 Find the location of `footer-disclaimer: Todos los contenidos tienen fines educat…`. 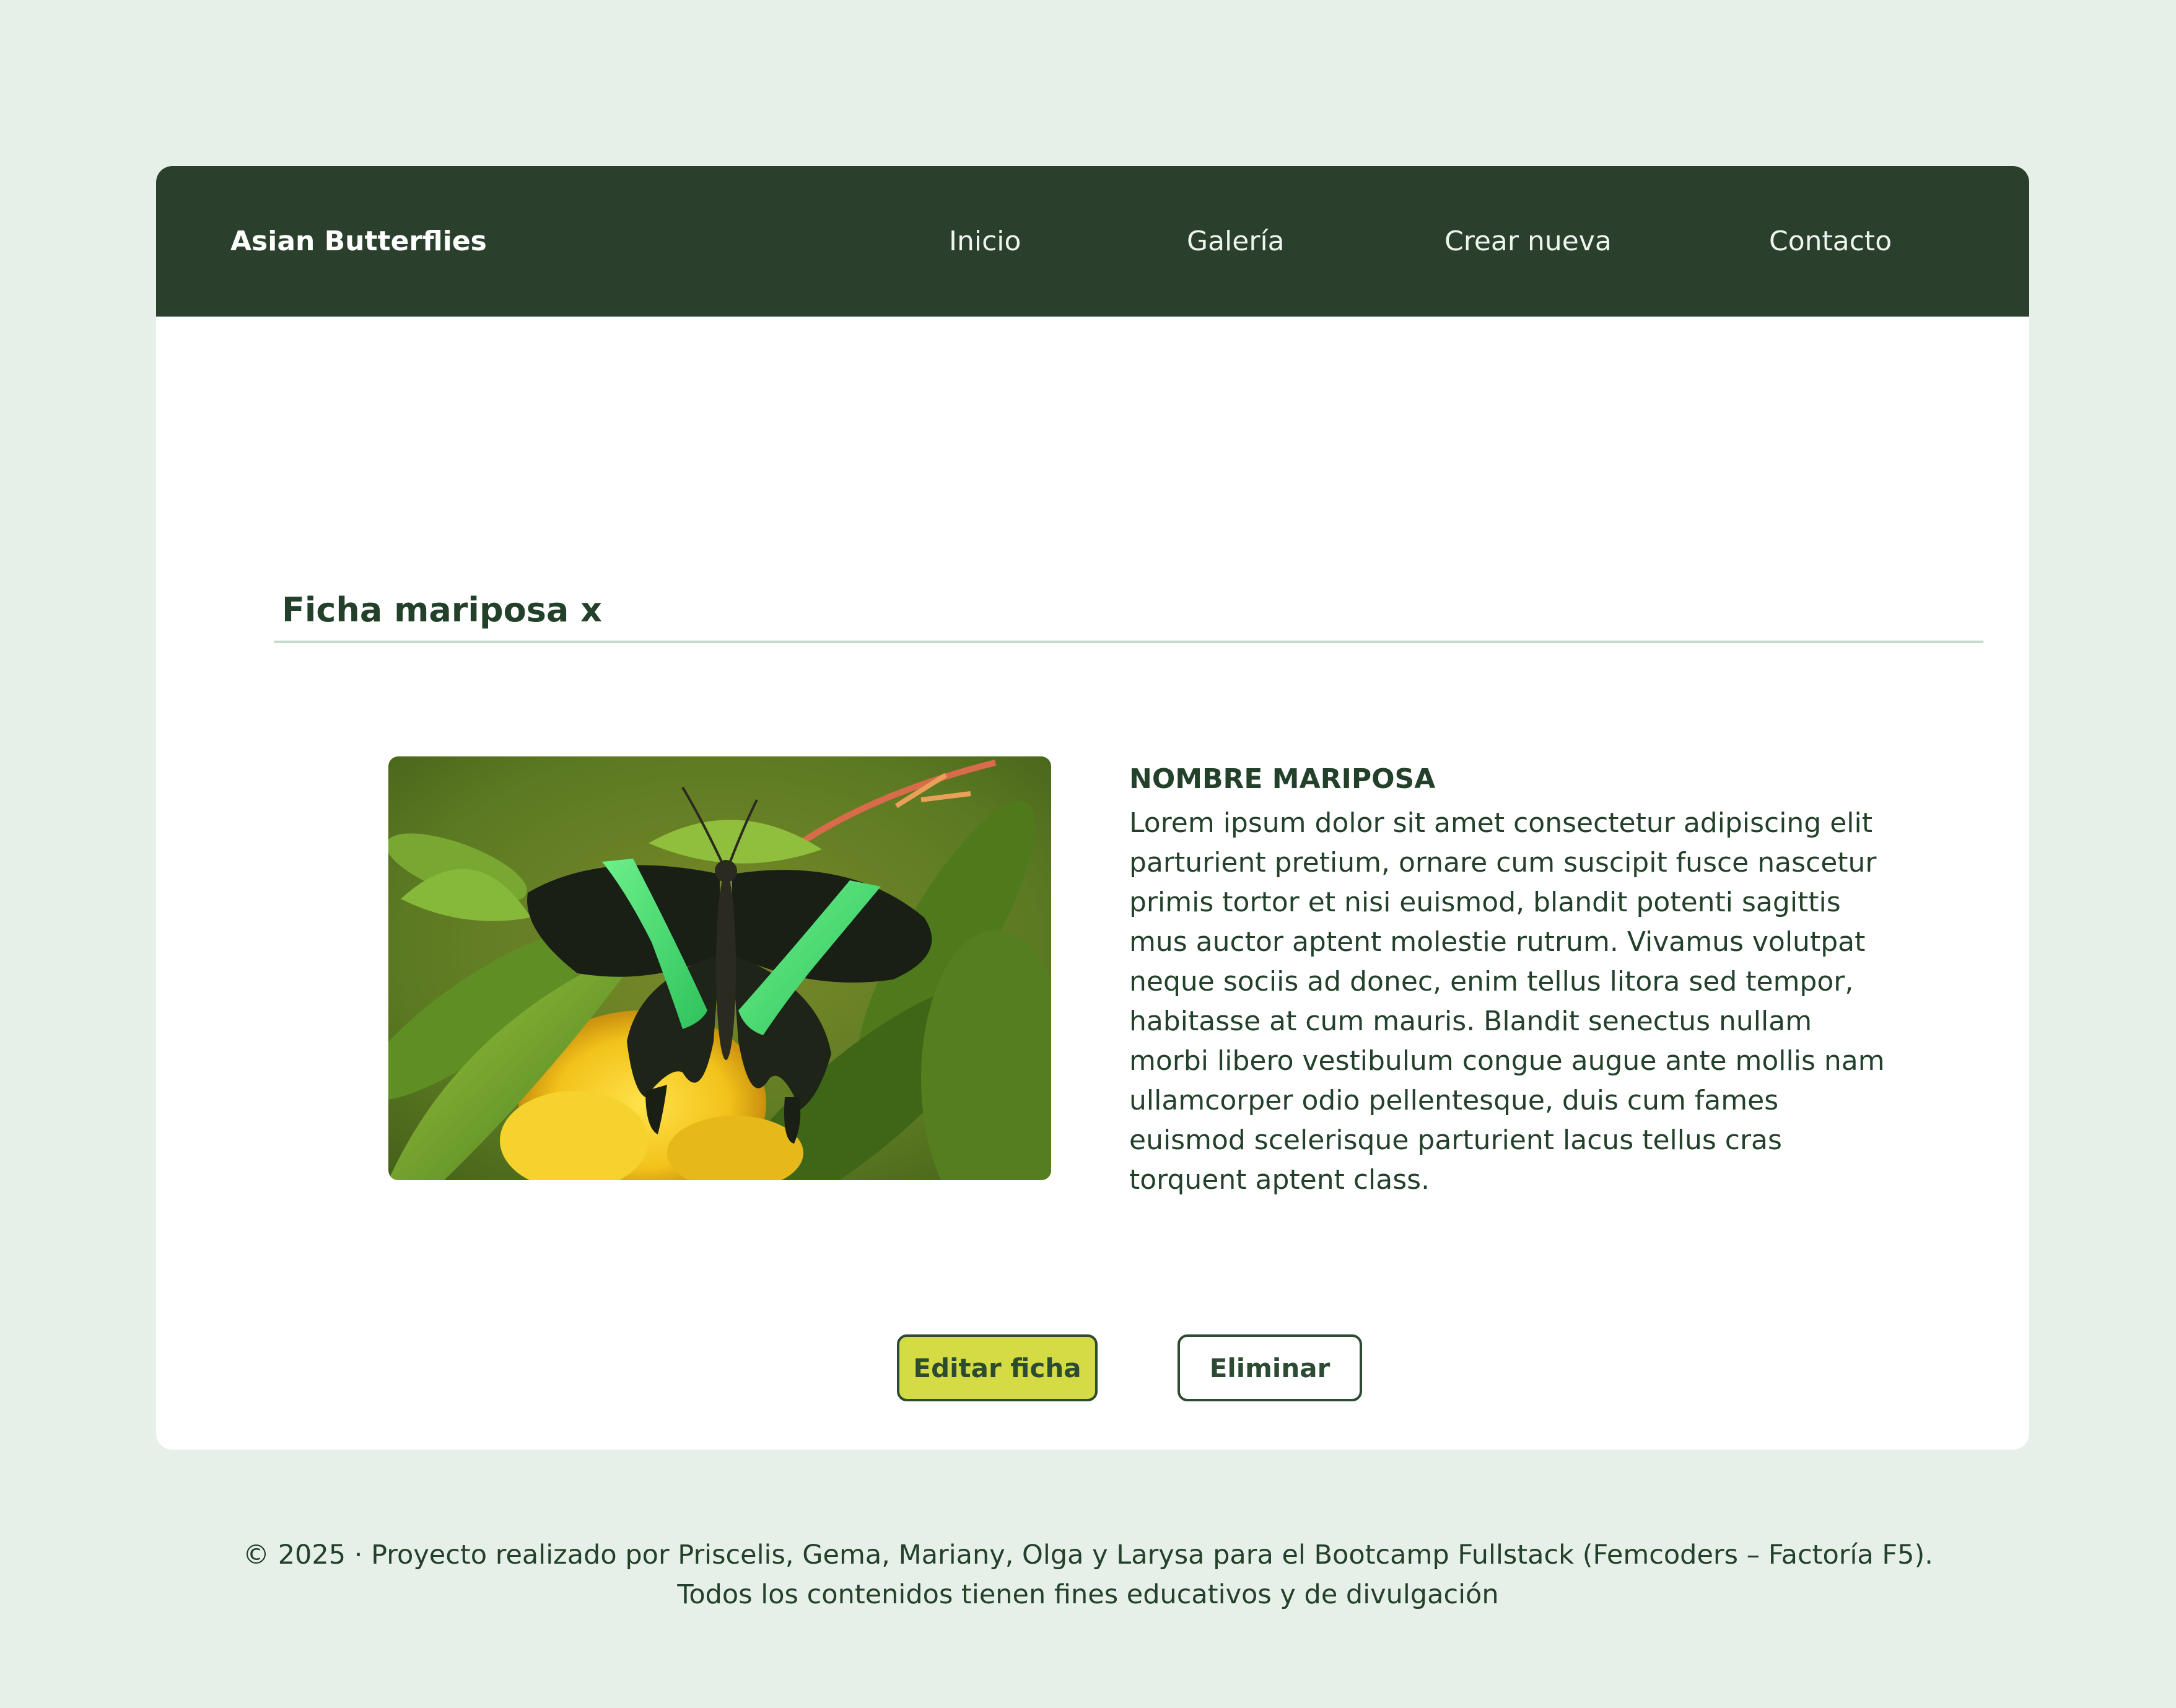

footer-disclaimer: Todos los contenidos tienen fines educat… is located at coordinates (1088, 1594).